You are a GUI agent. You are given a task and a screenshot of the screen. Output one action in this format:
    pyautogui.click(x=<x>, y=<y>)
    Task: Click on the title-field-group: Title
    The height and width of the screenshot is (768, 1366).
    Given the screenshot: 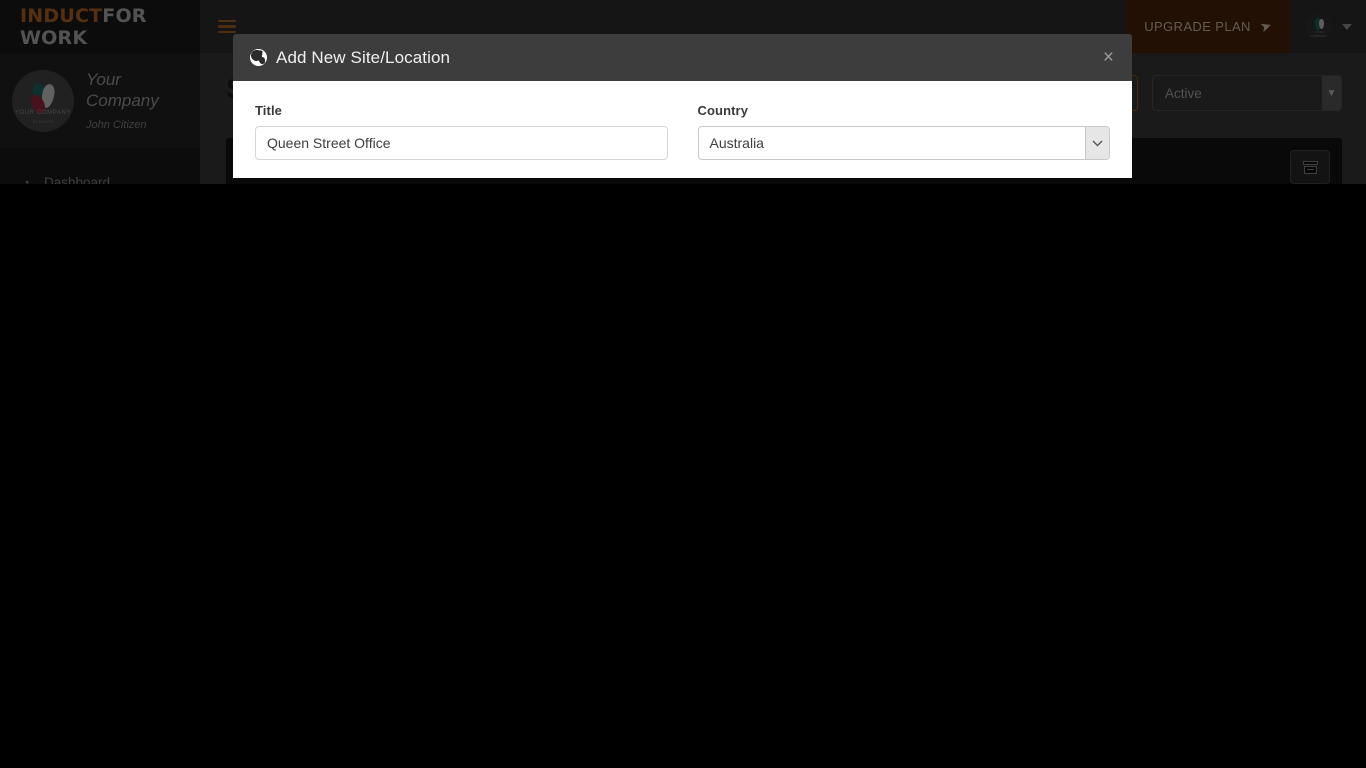 What is the action you would take?
    pyautogui.click(x=461, y=131)
    